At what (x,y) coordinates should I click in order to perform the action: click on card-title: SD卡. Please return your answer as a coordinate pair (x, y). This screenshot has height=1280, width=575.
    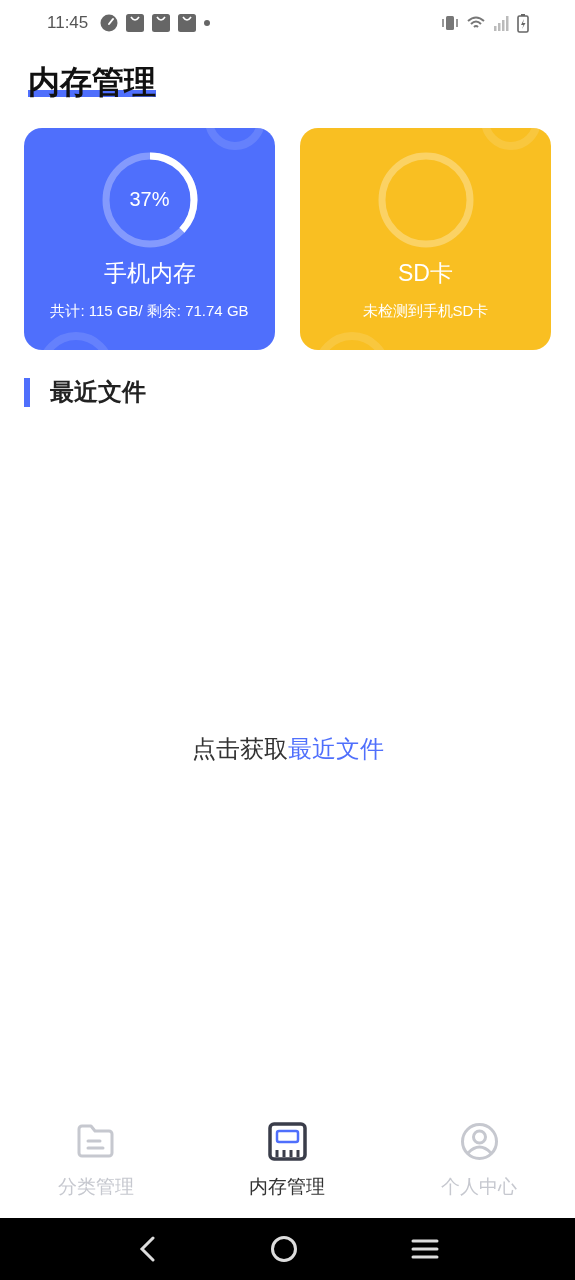
    Looking at the image, I should click on (425, 273).